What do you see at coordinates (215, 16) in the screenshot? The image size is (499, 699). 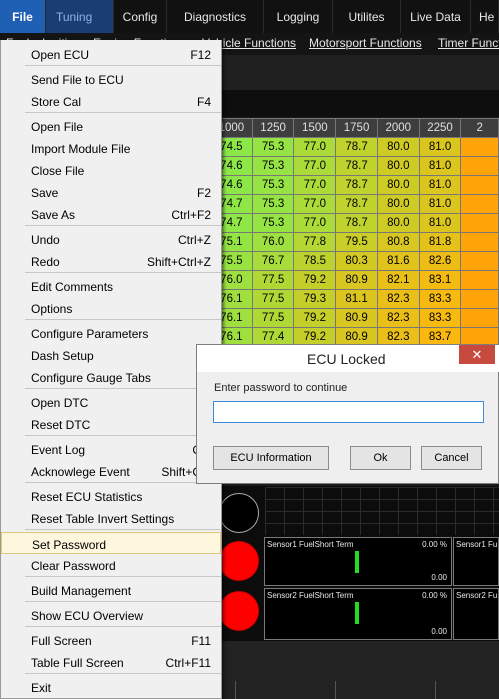 I see `tab-diagnostics: Diagnostics` at bounding box center [215, 16].